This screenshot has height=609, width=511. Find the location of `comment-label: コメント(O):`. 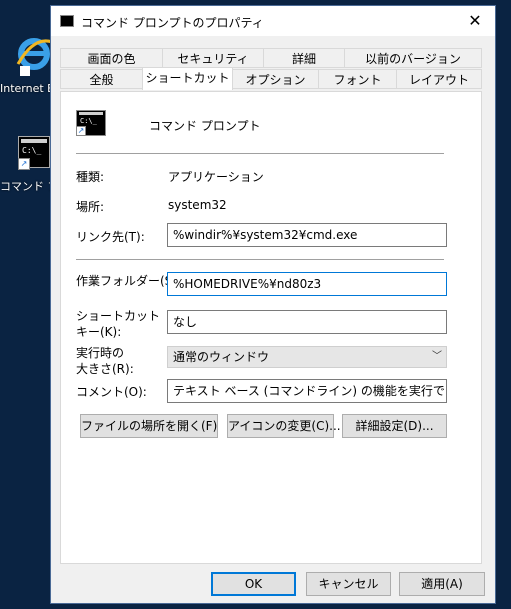

comment-label: コメント(O): is located at coordinates (111, 392).